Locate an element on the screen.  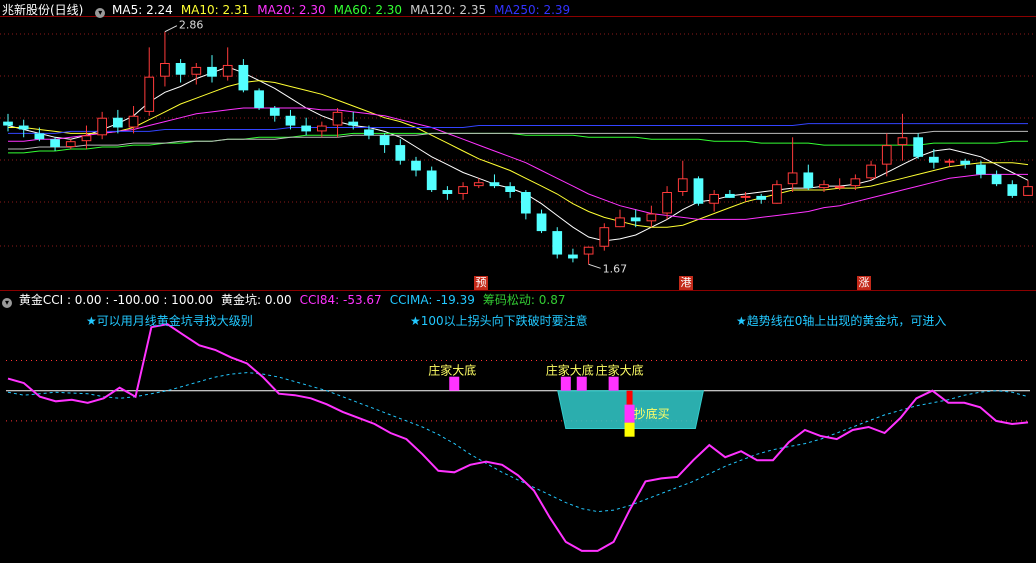
low-arrow is located at coordinates (594, 266).